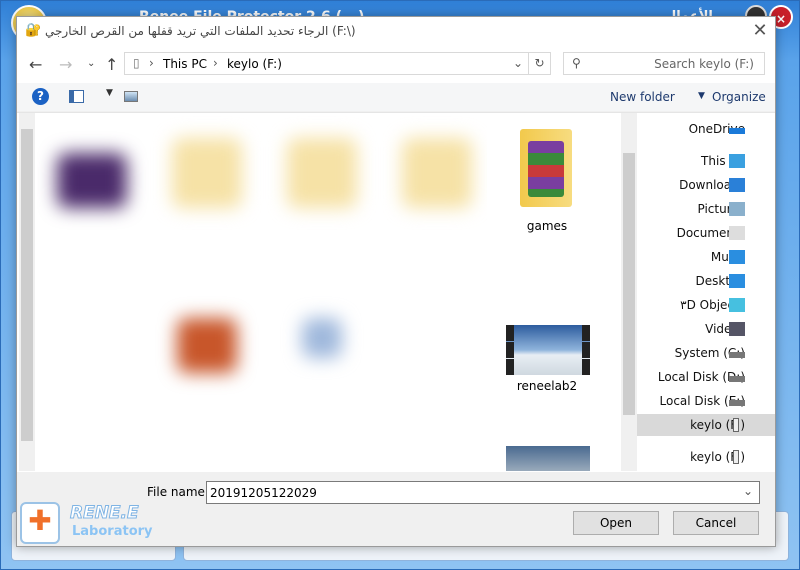 The height and width of the screenshot is (570, 800). I want to click on search-placeholder: Search keylo (F:), so click(704, 64).